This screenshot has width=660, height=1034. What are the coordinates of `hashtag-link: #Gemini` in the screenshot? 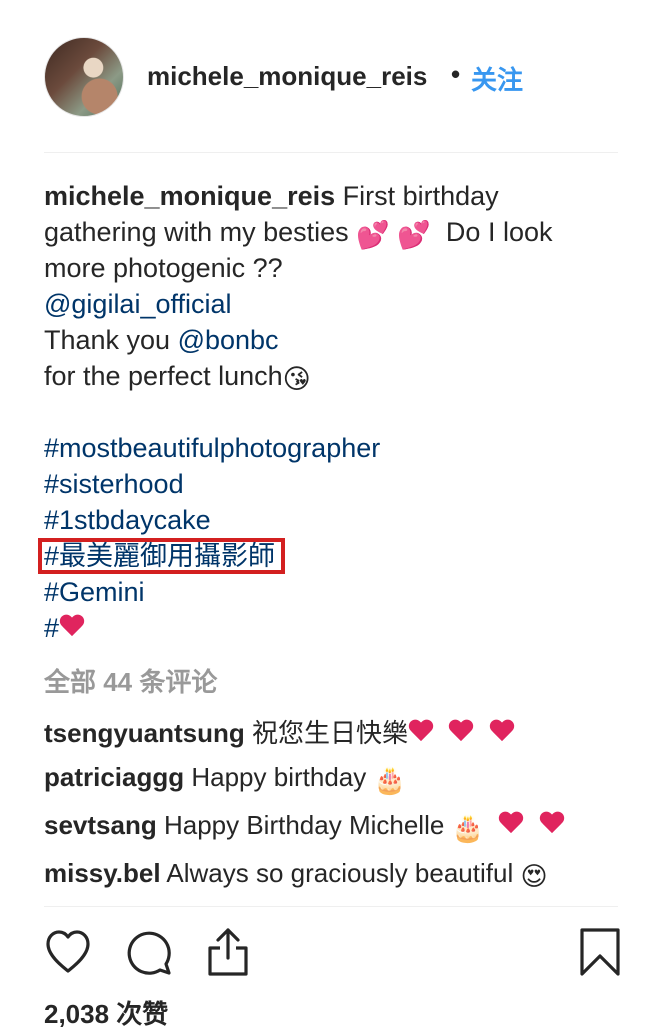 It's located at (94, 592).